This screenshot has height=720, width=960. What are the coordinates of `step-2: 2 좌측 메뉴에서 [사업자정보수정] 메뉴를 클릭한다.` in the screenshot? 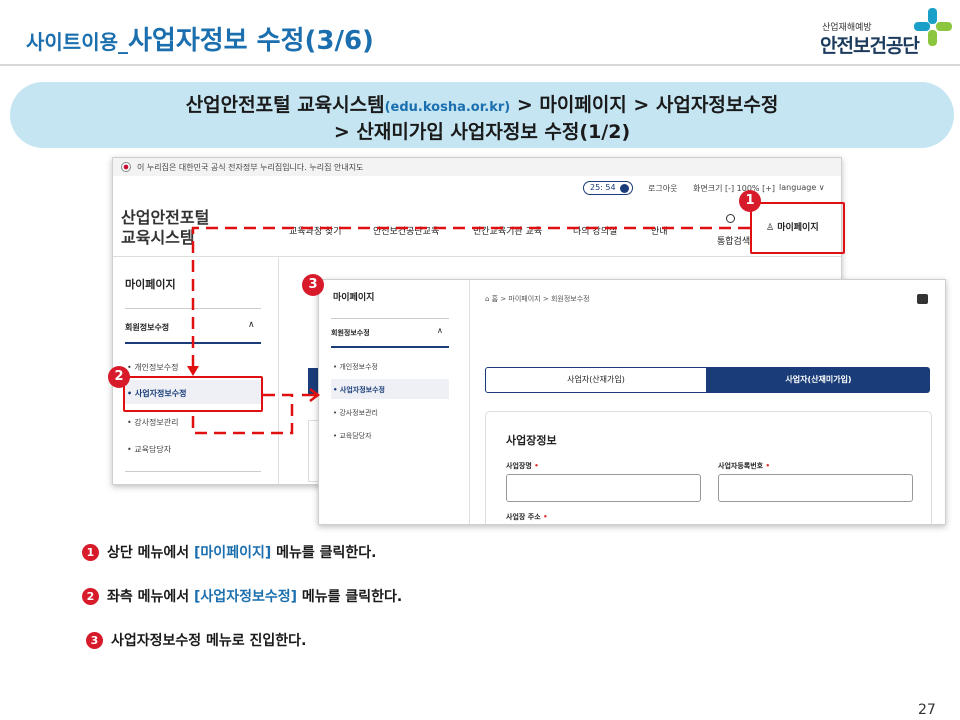 It's located at (242, 596).